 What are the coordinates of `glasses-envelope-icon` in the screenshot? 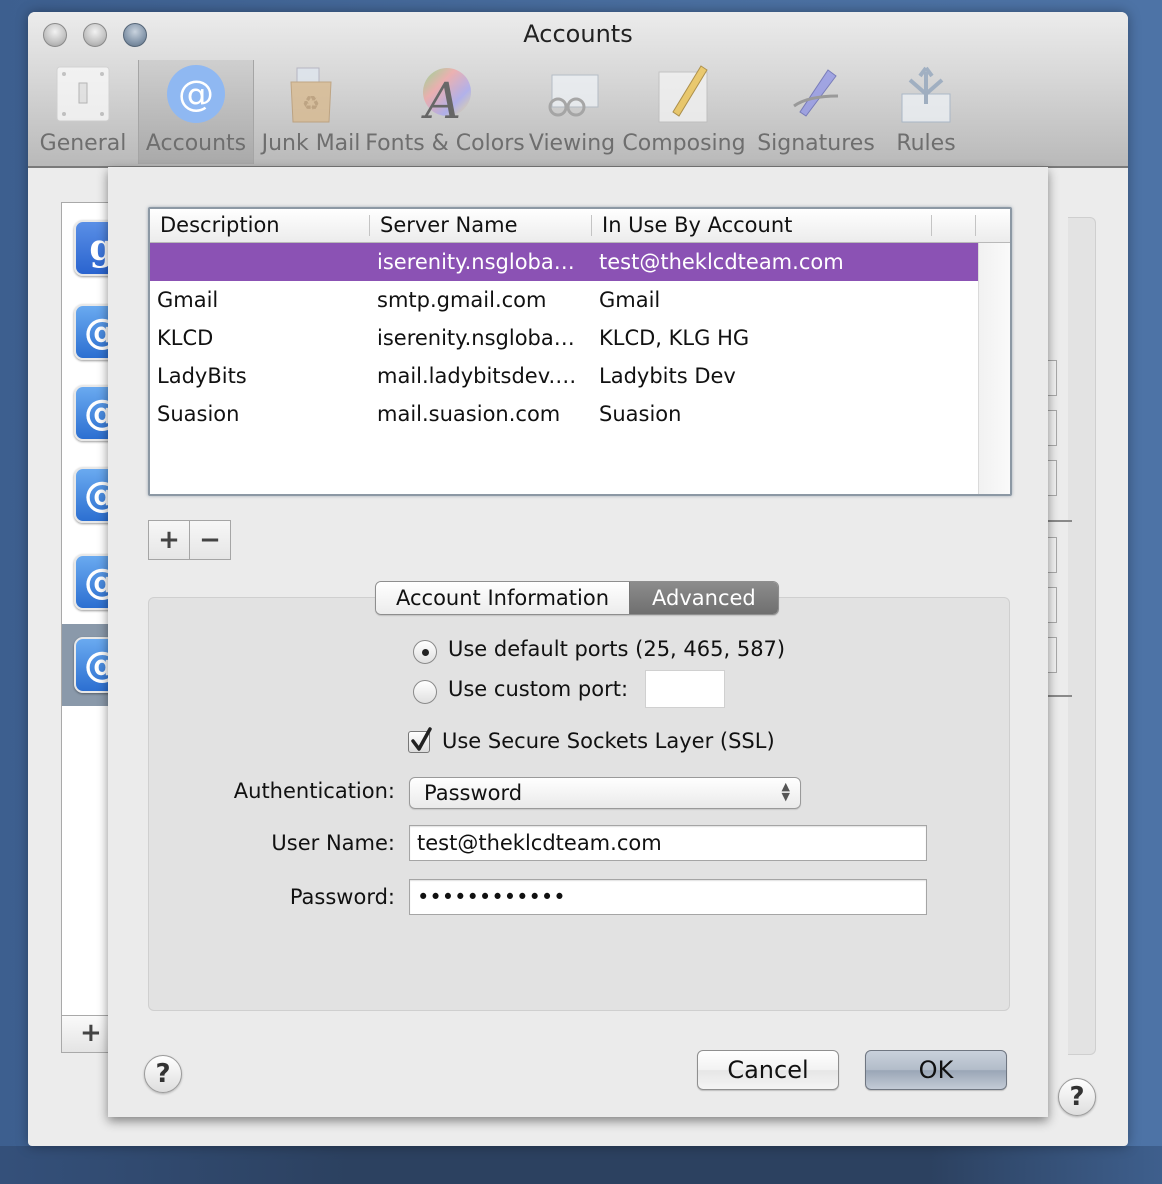 It's located at (572, 94).